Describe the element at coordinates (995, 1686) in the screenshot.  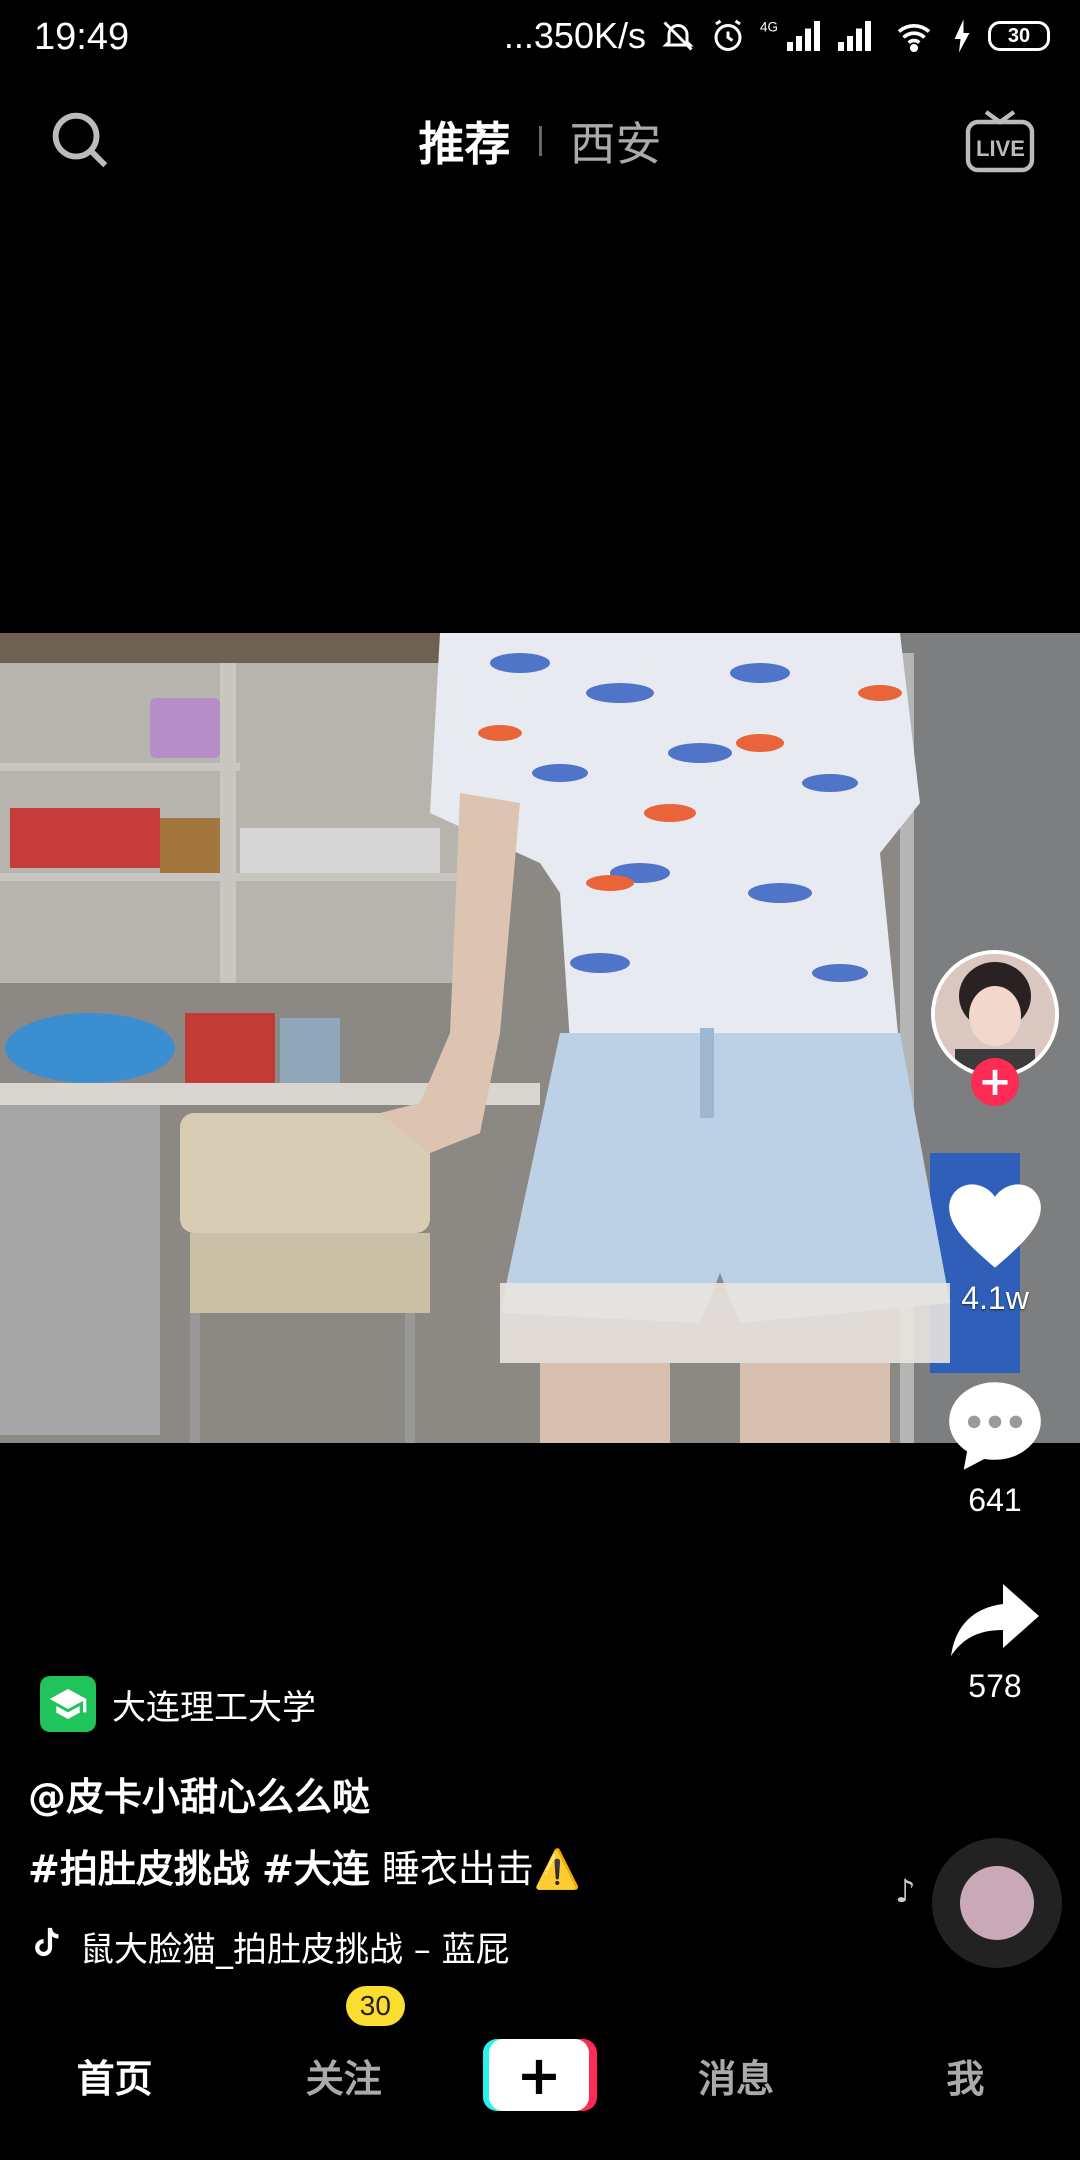
I see `share-count: 578` at that location.